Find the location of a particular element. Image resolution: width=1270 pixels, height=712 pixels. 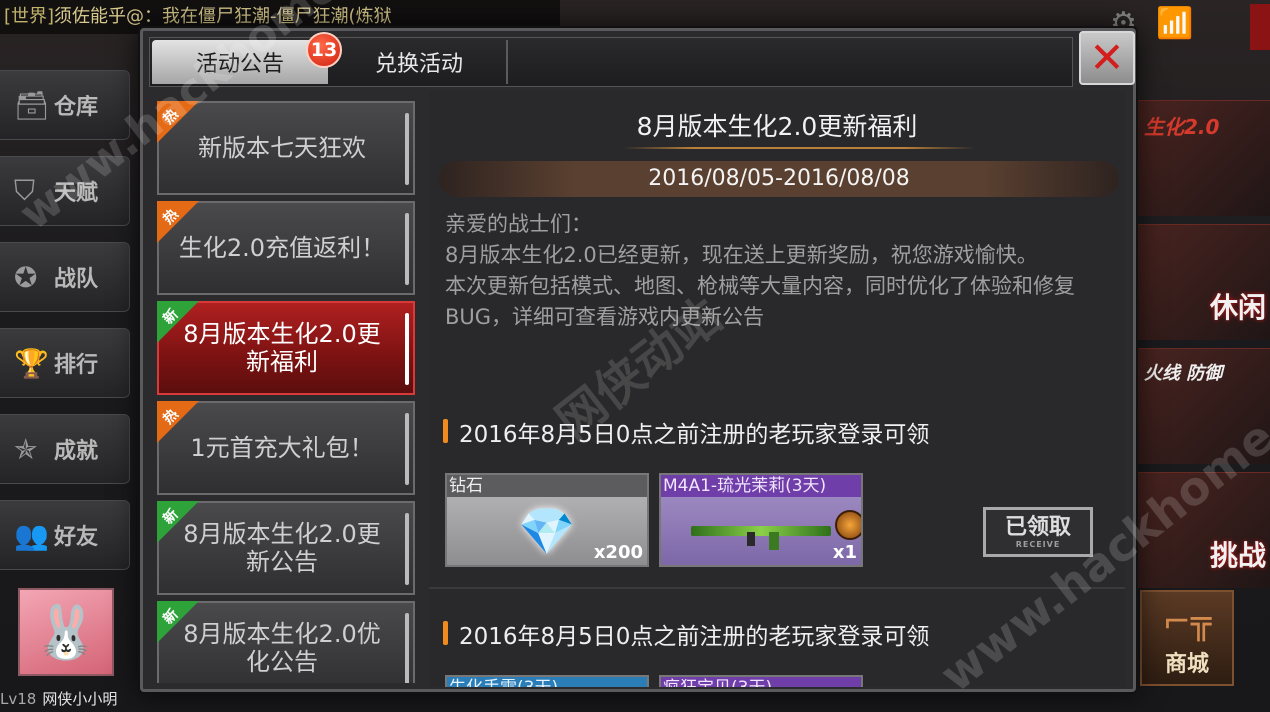

list-item: 热 生化2.0充值返利！ is located at coordinates (286, 248).